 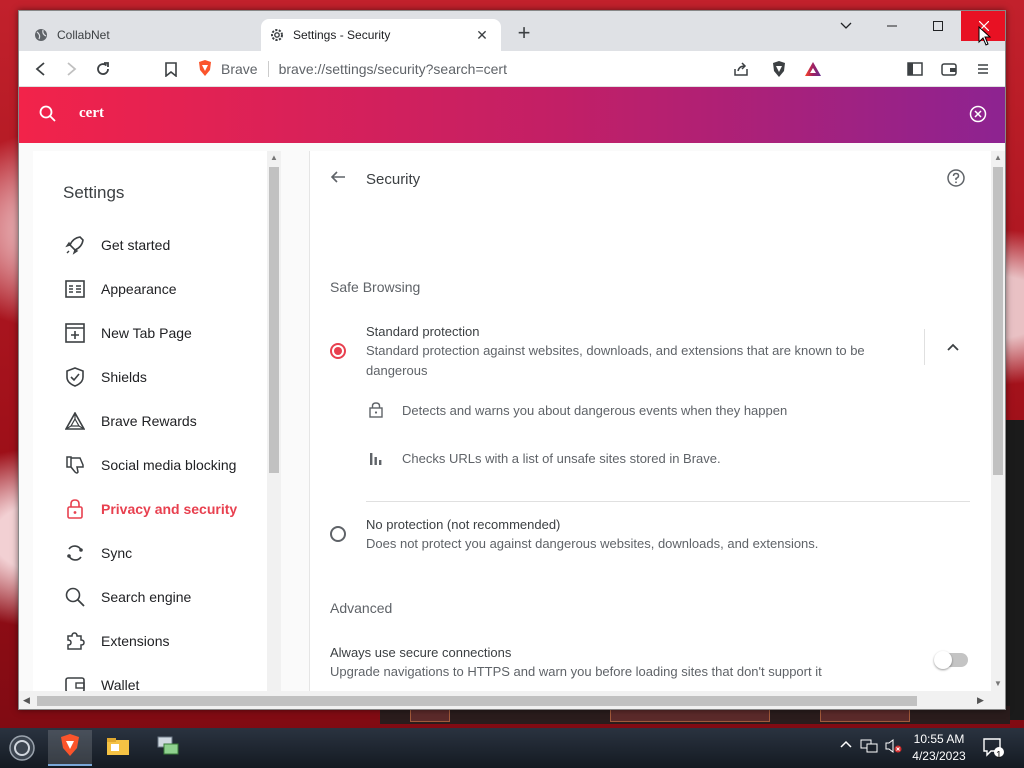 What do you see at coordinates (71, 69) in the screenshot?
I see `forward-button` at bounding box center [71, 69].